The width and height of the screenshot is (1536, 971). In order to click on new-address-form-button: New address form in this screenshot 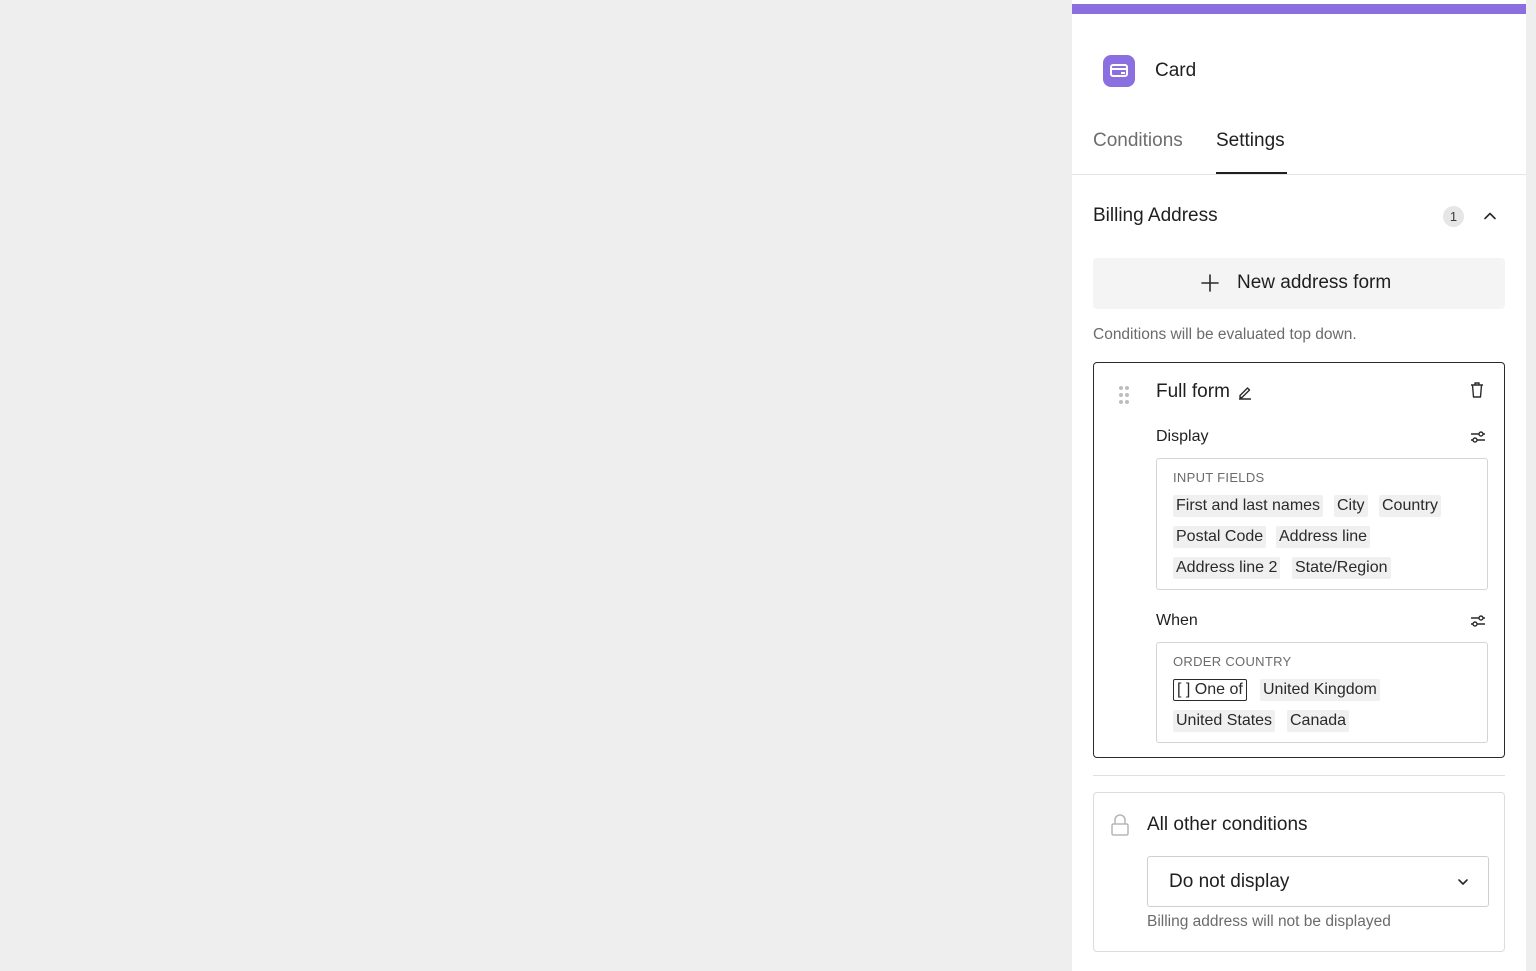, I will do `click(1299, 283)`.